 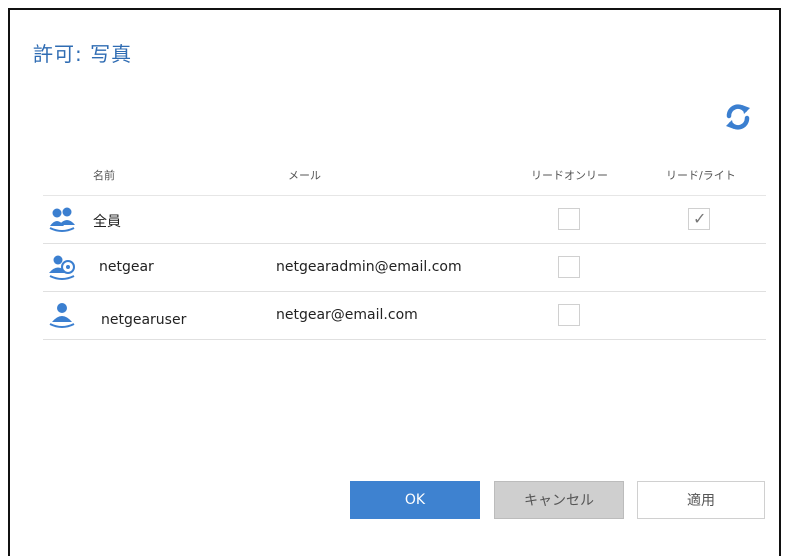 What do you see at coordinates (347, 315) in the screenshot?
I see `user-email: netgear@email.com` at bounding box center [347, 315].